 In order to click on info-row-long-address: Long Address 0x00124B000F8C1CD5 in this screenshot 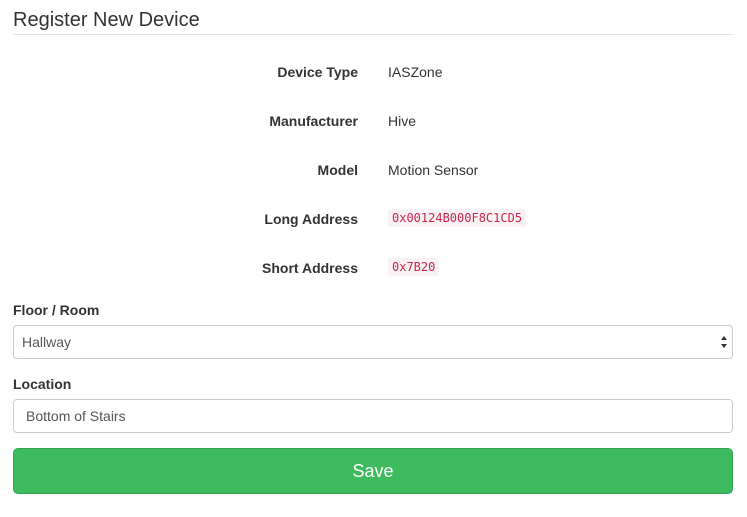, I will do `click(373, 219)`.